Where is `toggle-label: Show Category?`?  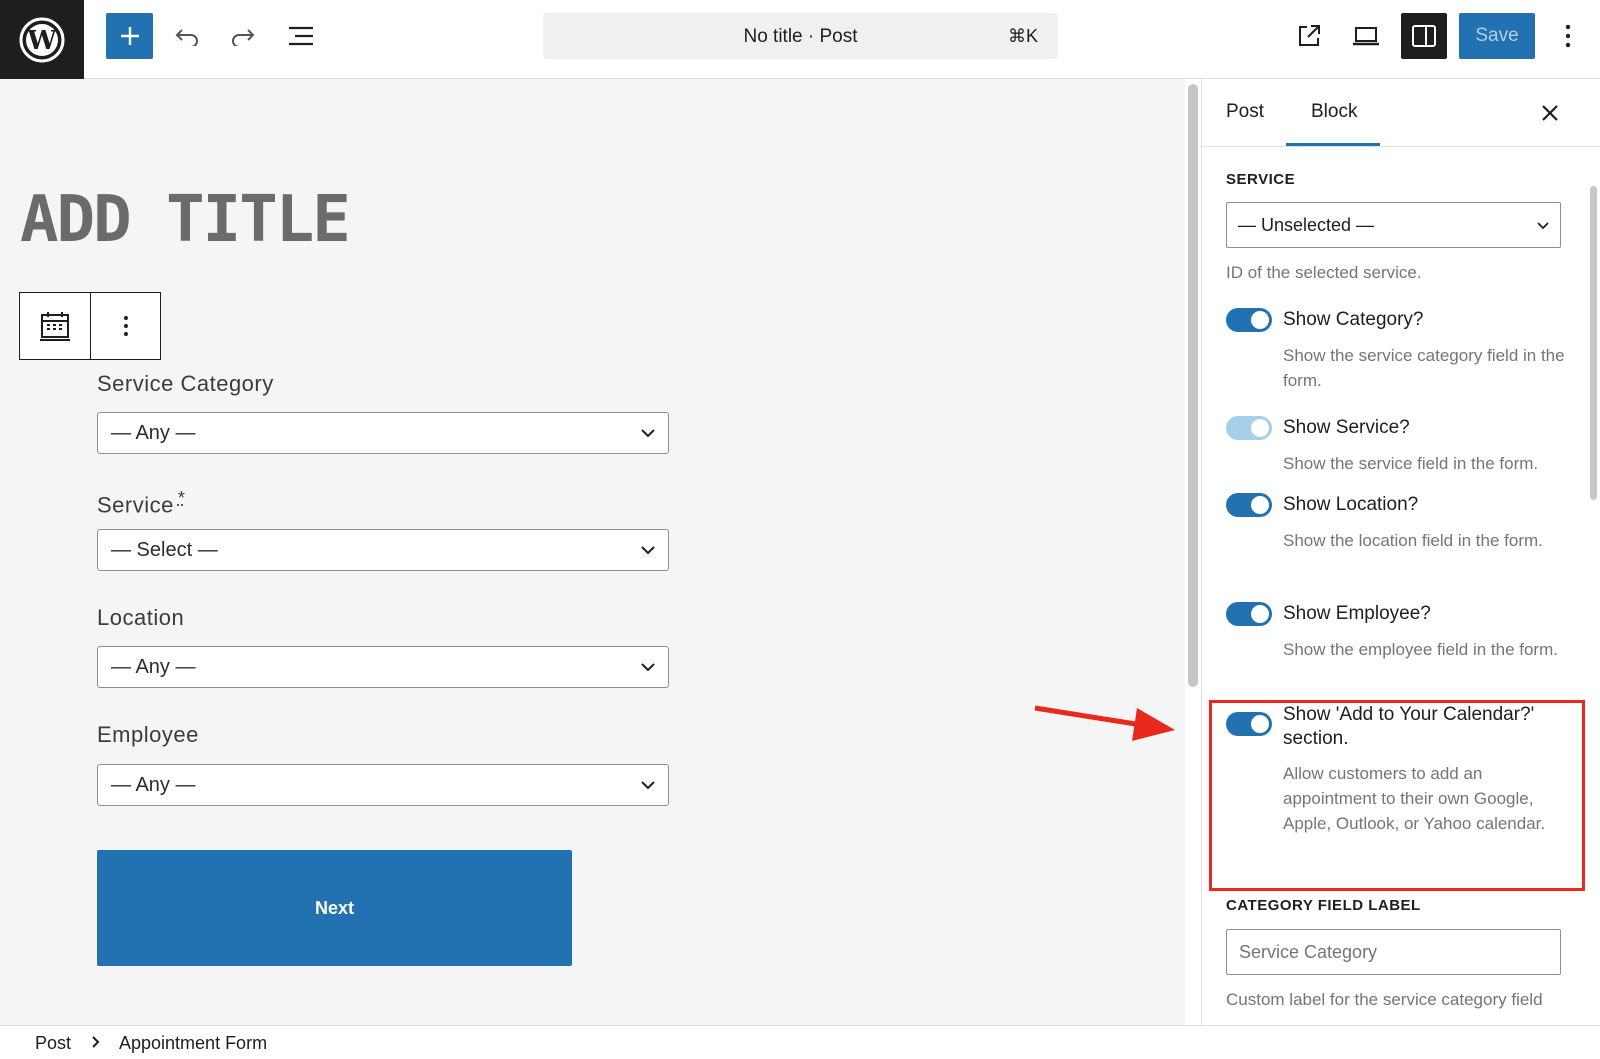
toggle-label: Show Category? is located at coordinates (1353, 319).